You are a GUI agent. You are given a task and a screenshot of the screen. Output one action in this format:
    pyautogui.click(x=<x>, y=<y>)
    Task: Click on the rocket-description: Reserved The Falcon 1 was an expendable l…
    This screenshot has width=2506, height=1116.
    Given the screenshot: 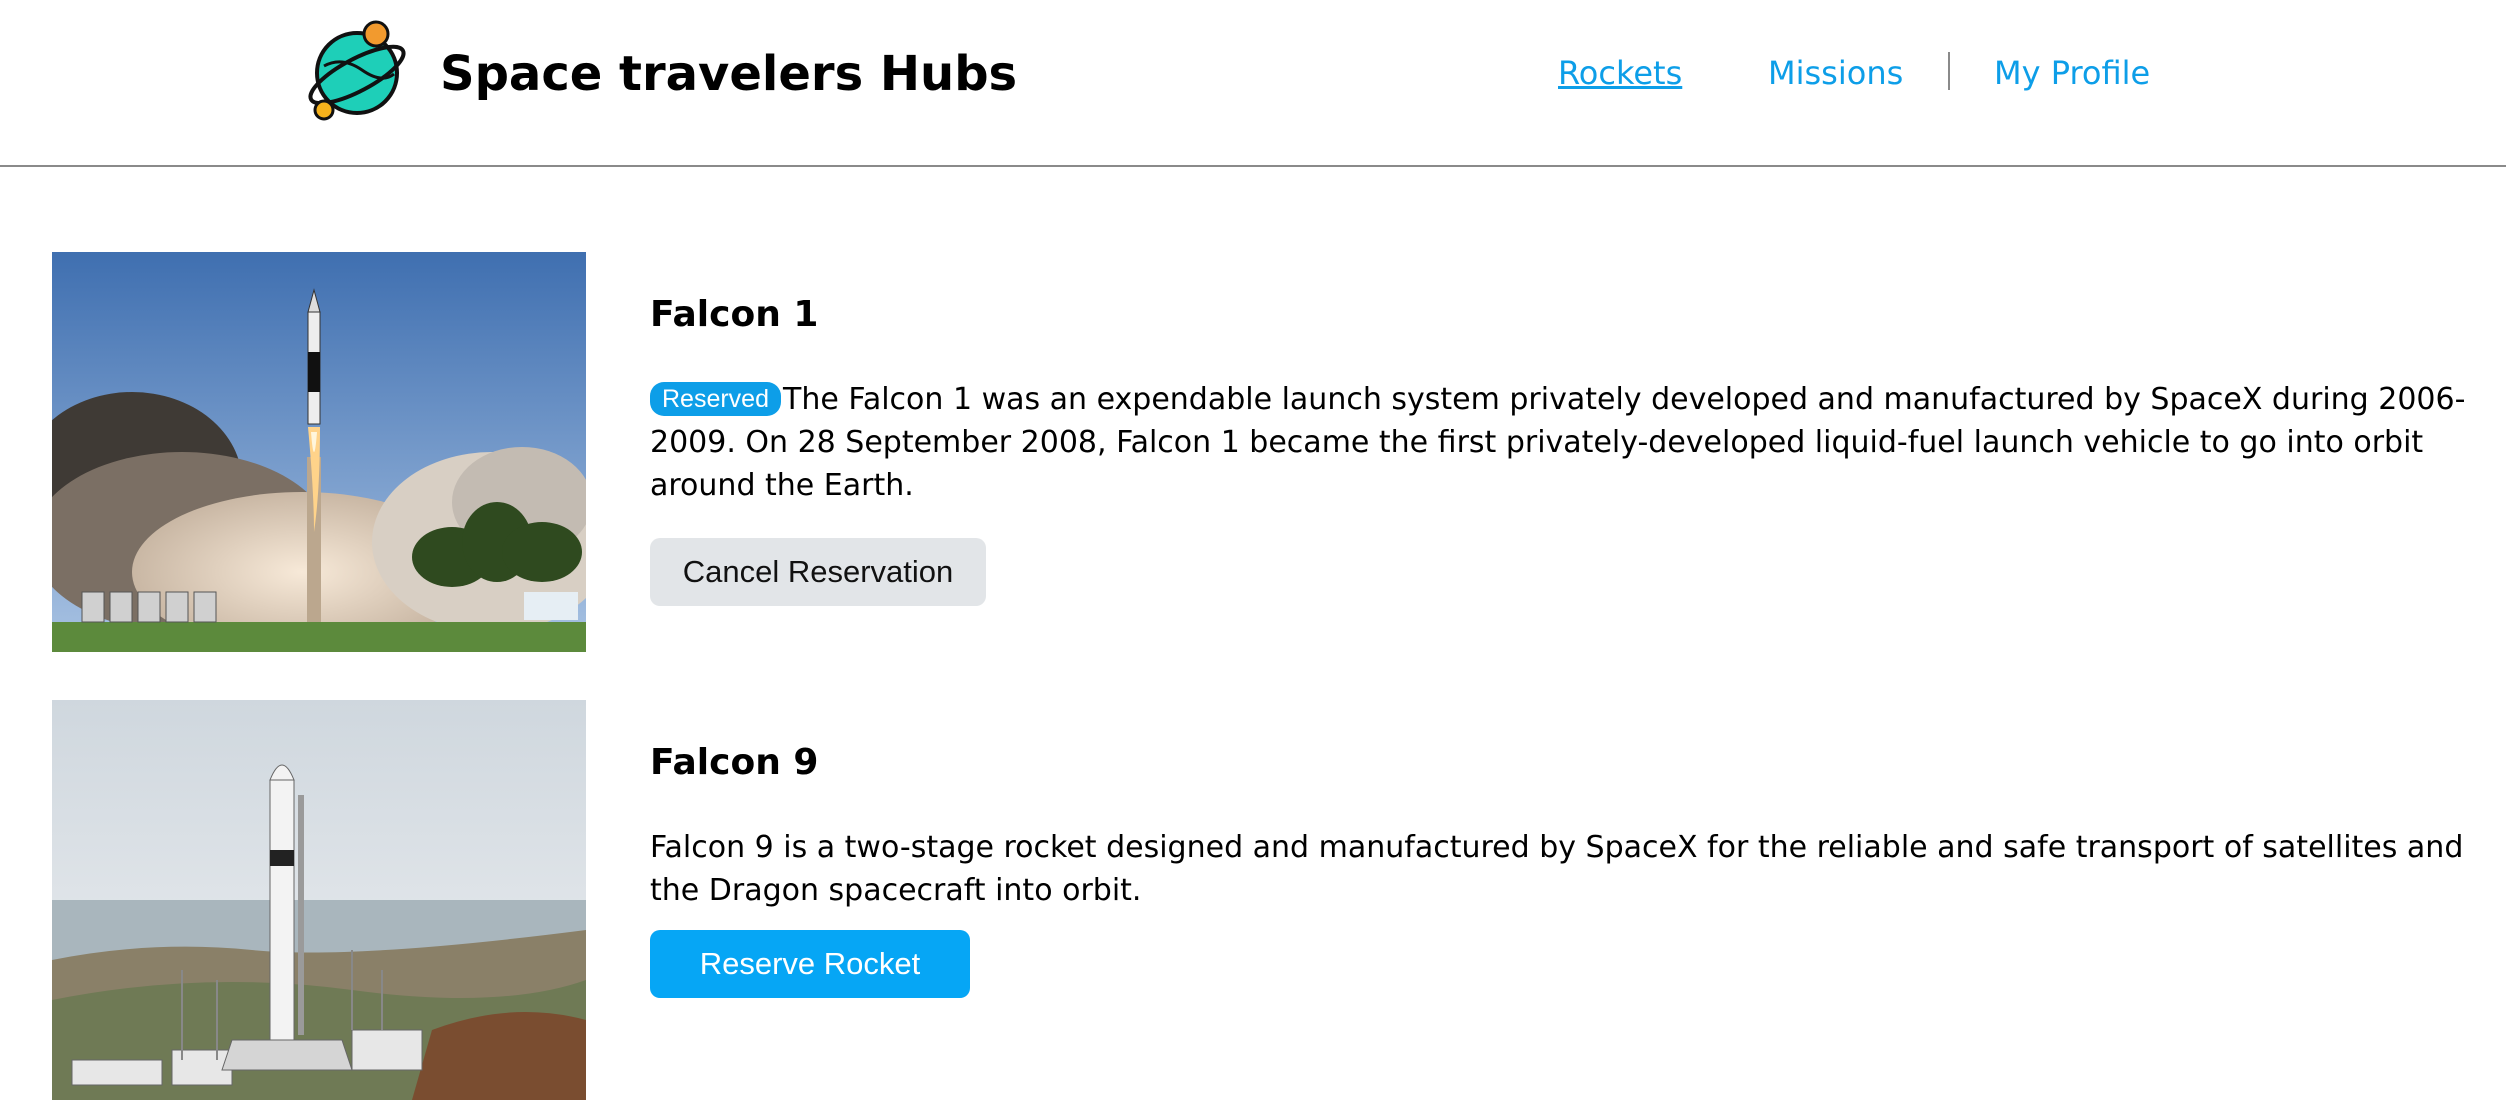 What is the action you would take?
    pyautogui.click(x=1570, y=442)
    